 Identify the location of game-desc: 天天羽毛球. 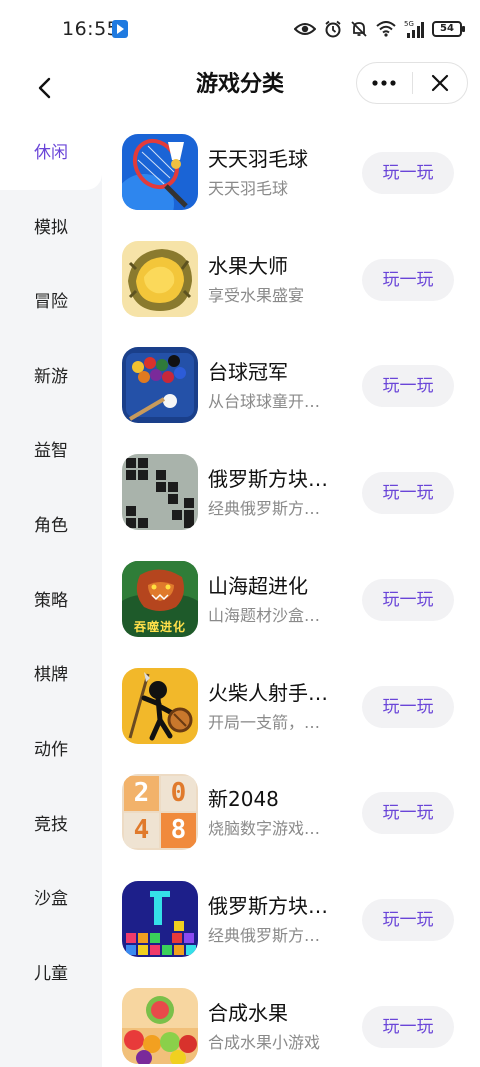
(248, 188).